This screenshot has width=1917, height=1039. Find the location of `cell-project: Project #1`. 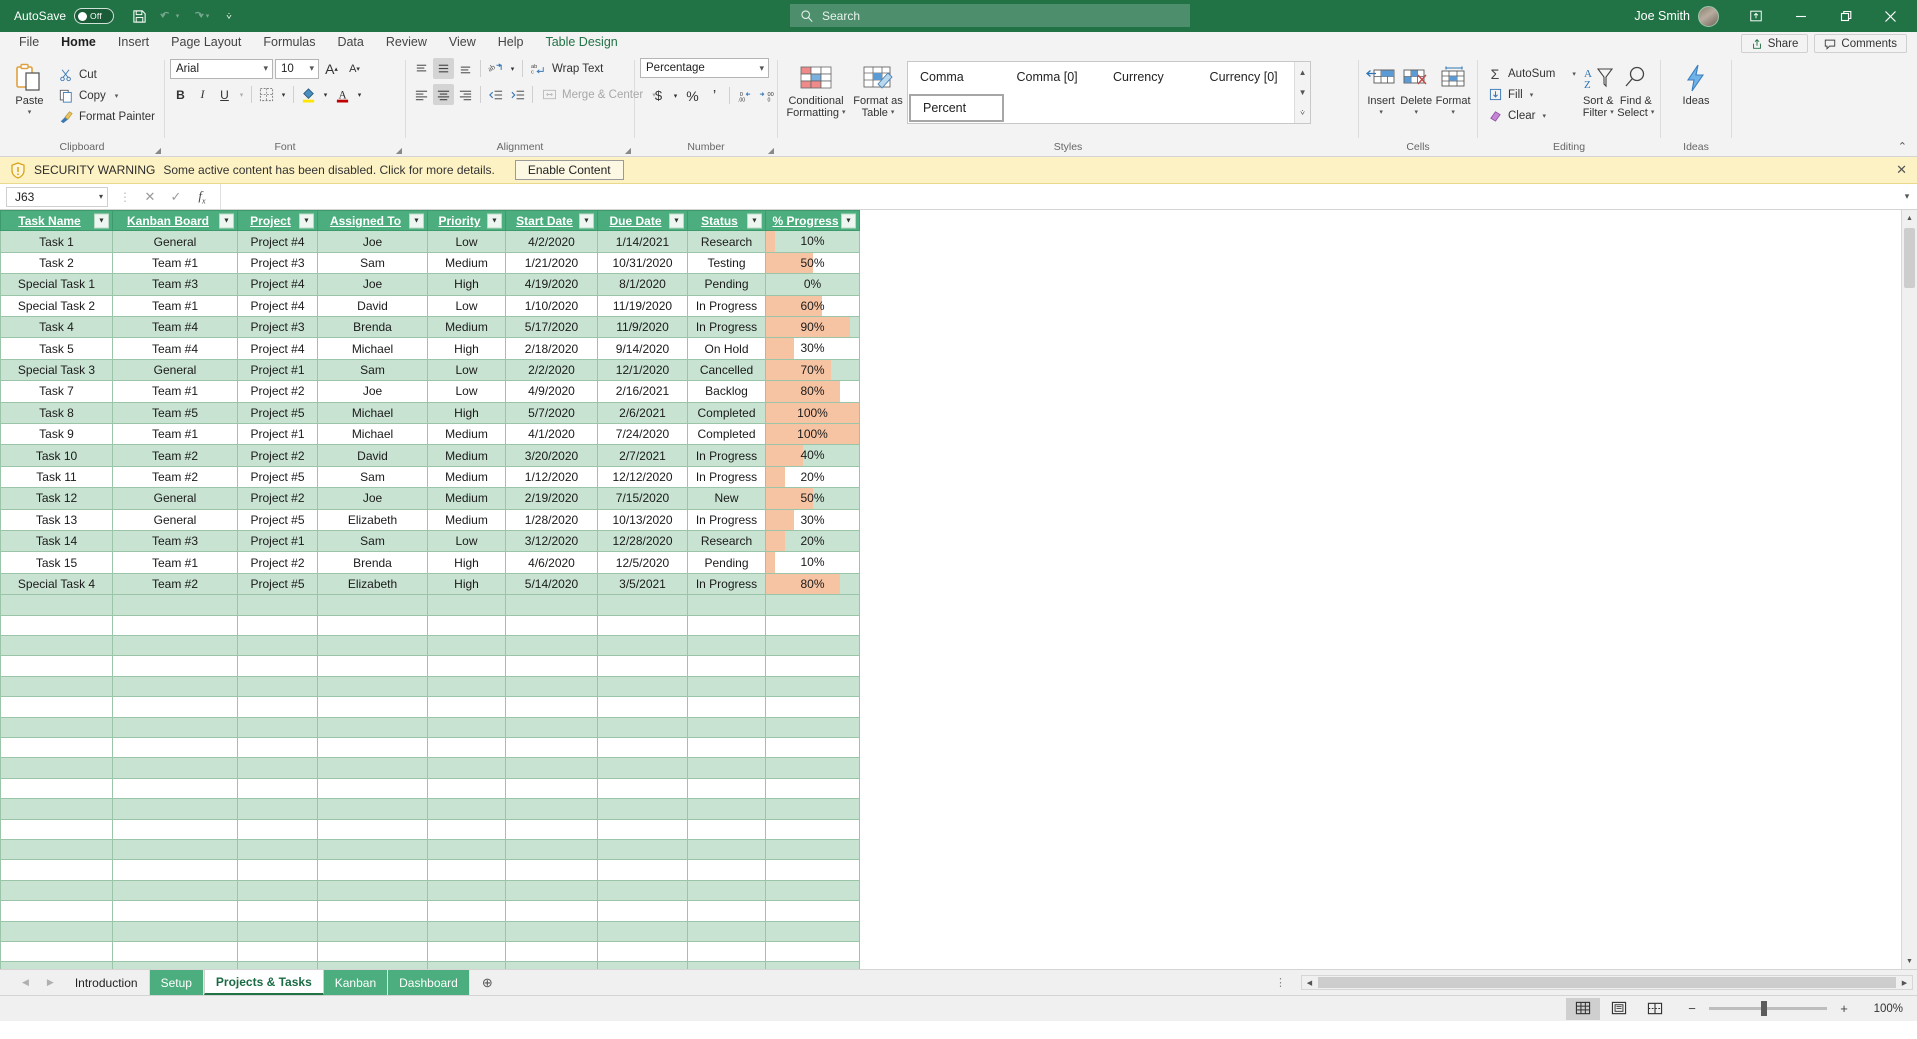

cell-project: Project #1 is located at coordinates (277, 541).